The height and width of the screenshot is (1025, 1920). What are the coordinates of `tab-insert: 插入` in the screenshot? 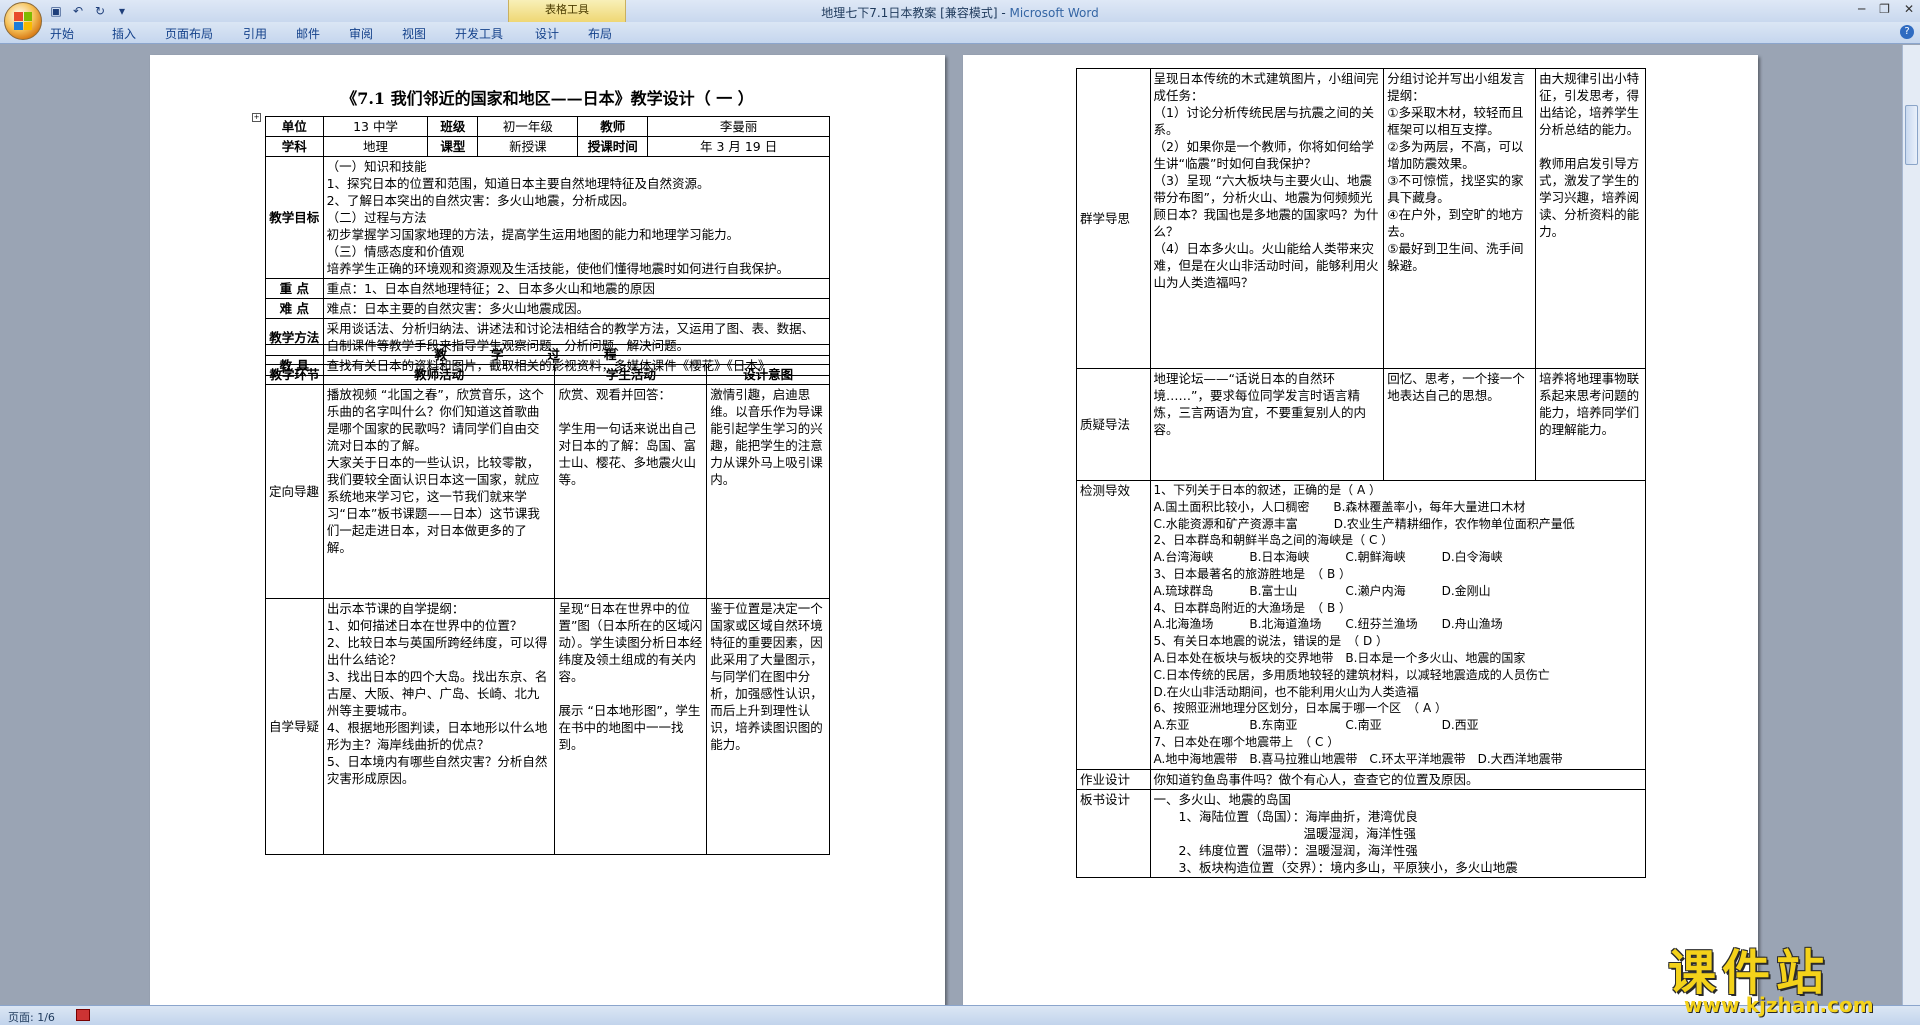 It's located at (124, 33).